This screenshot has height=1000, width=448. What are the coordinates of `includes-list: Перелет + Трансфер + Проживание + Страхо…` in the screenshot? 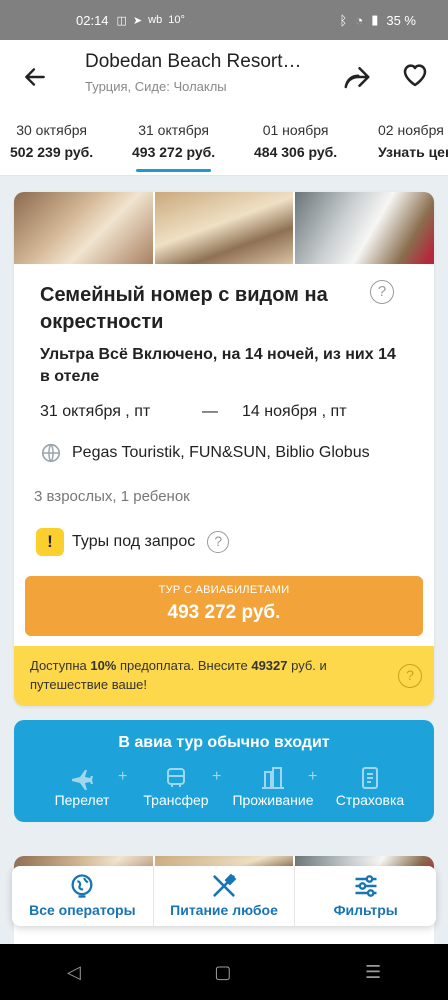 It's located at (224, 789).